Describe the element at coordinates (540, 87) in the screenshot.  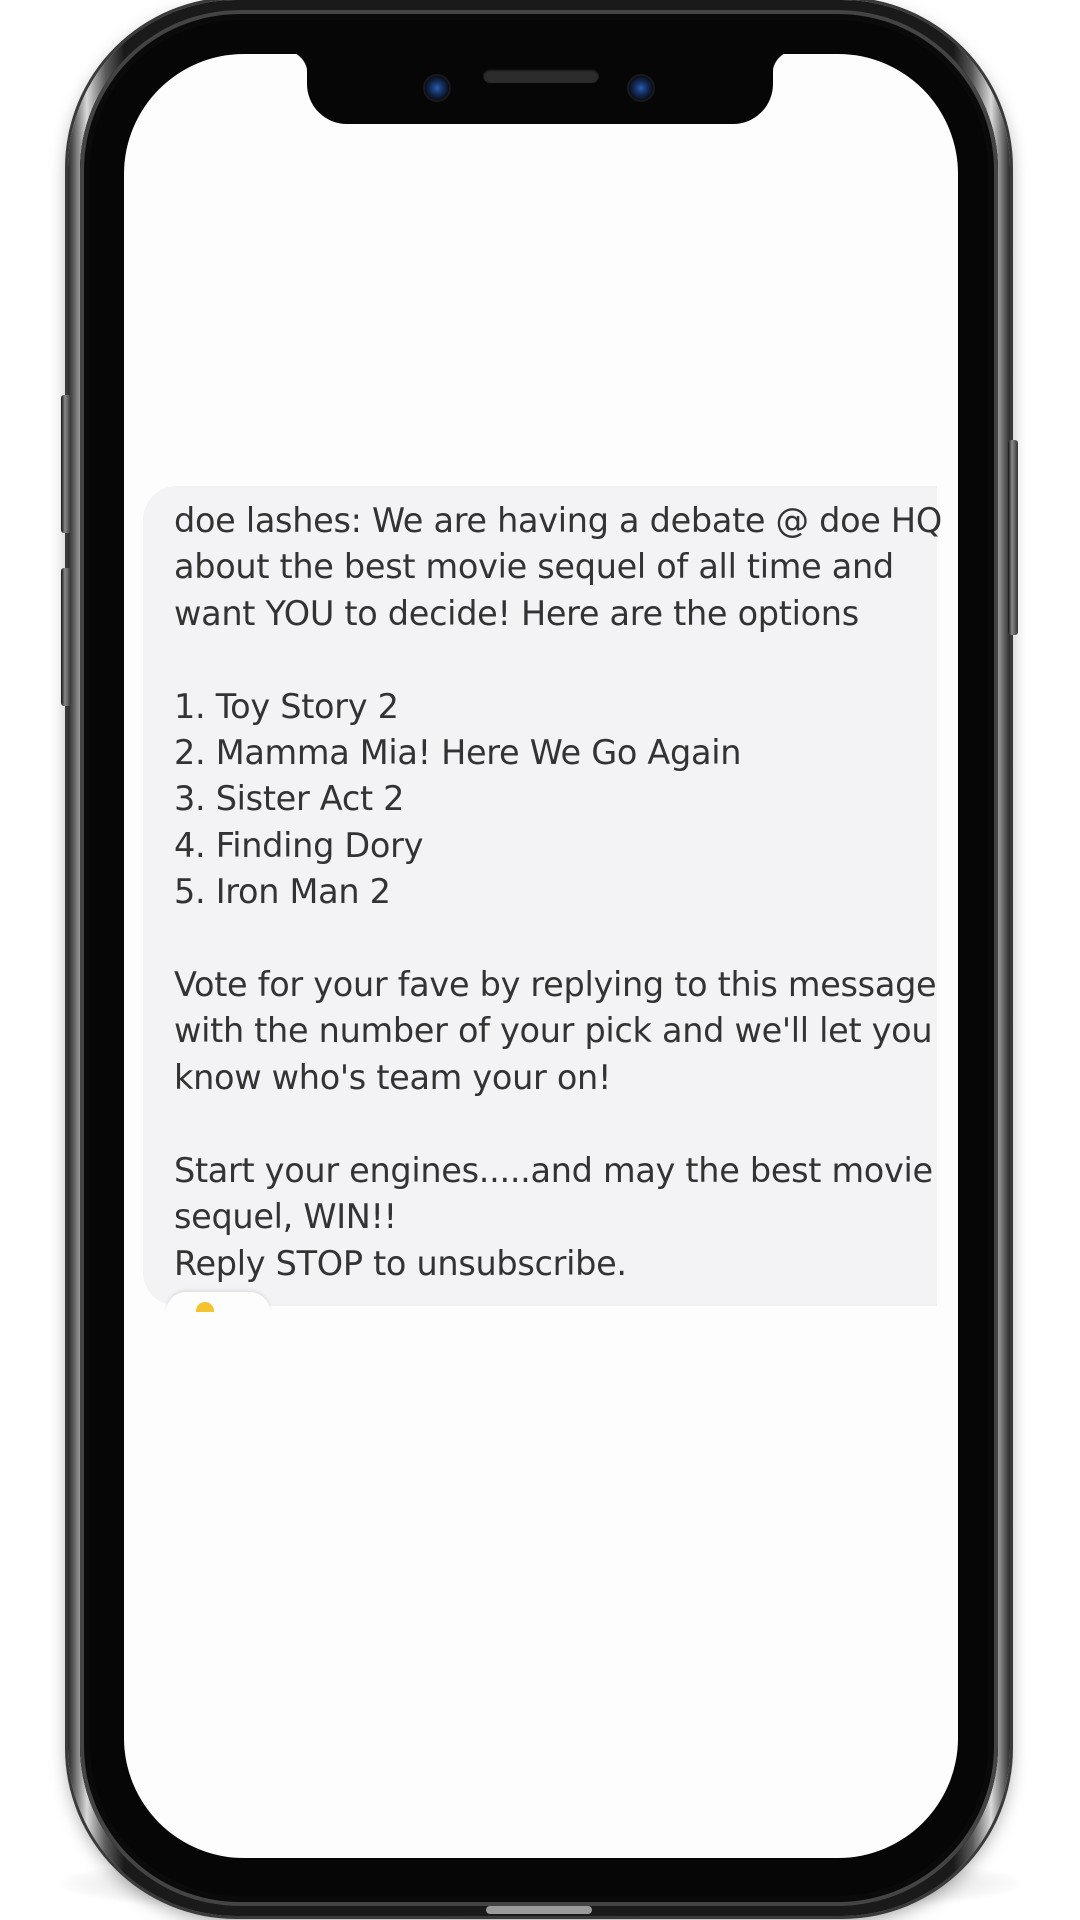
I see `notch` at that location.